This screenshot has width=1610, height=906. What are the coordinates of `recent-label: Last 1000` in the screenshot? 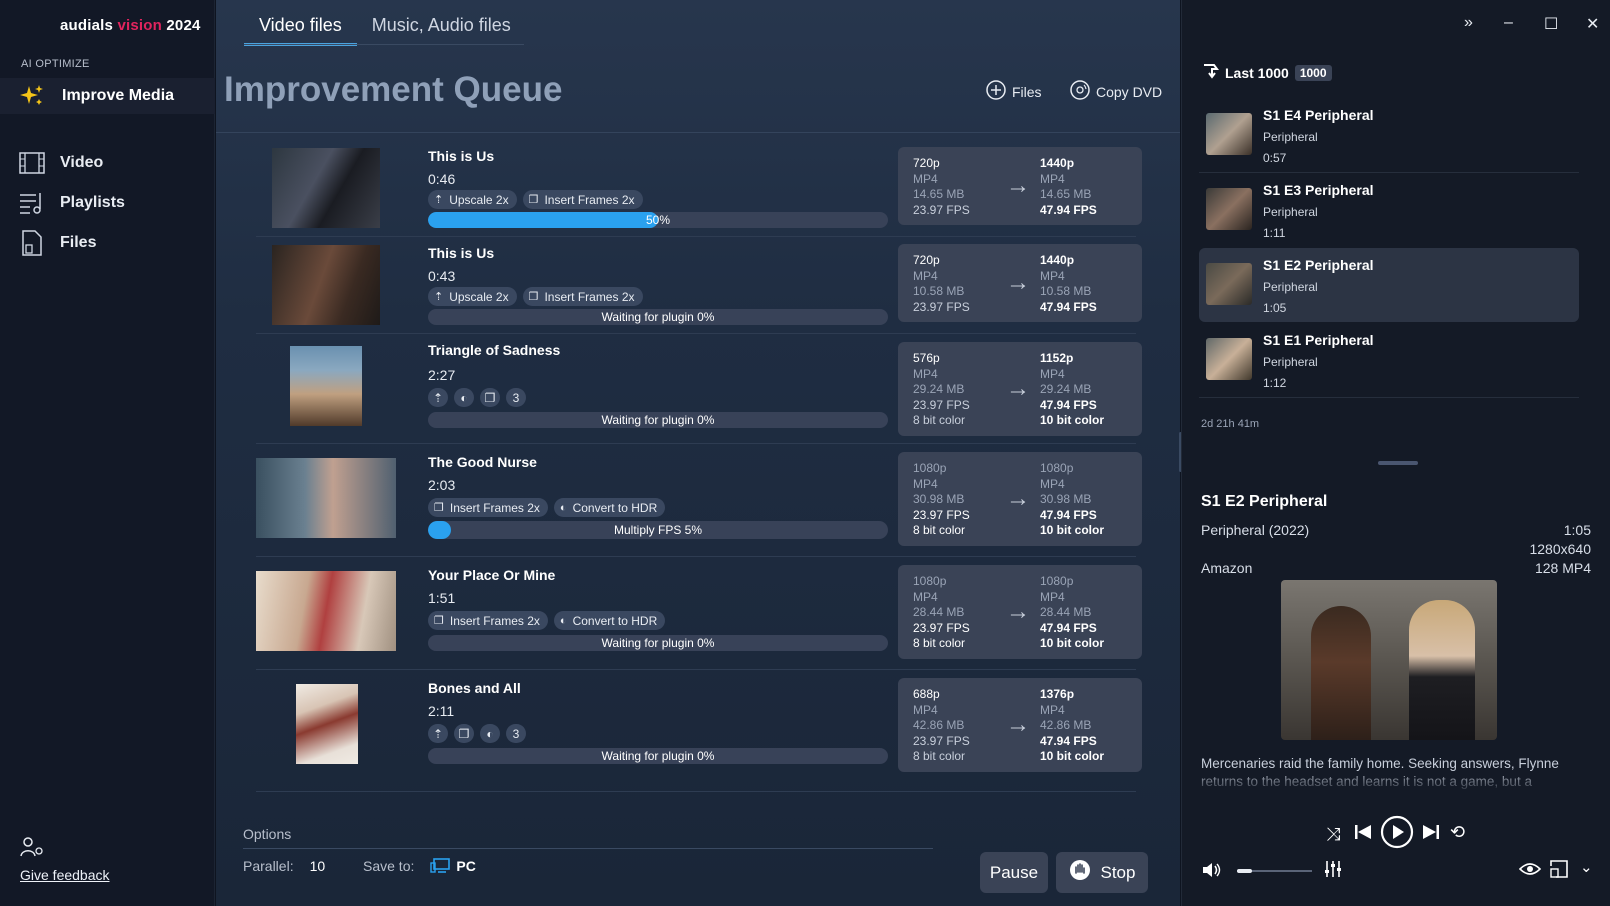 It's located at (1257, 72).